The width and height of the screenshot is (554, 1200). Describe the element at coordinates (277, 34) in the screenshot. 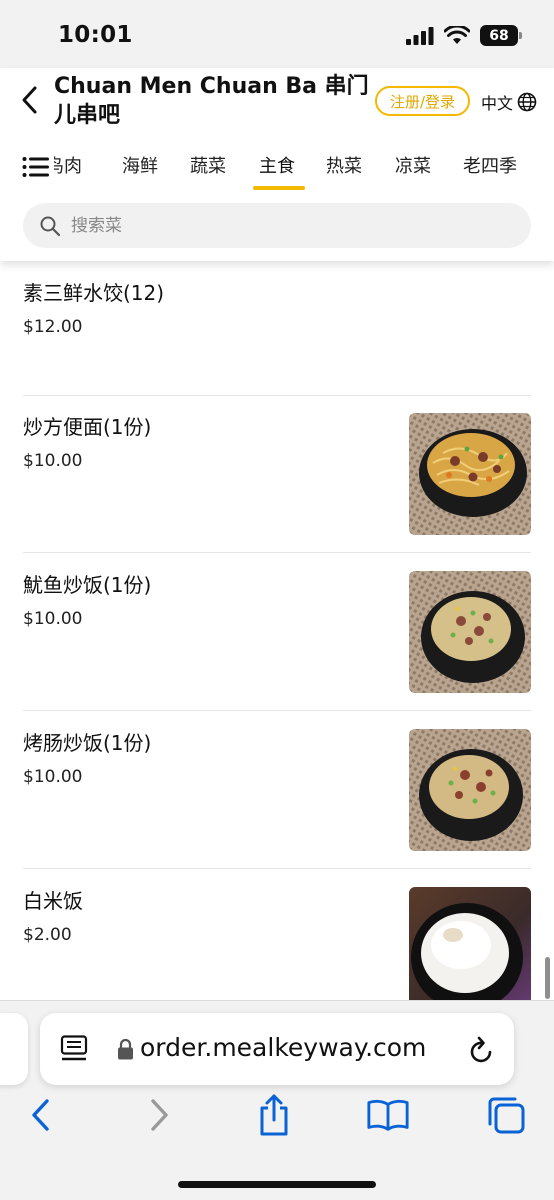

I see `status-bar: 10:01 68` at that location.